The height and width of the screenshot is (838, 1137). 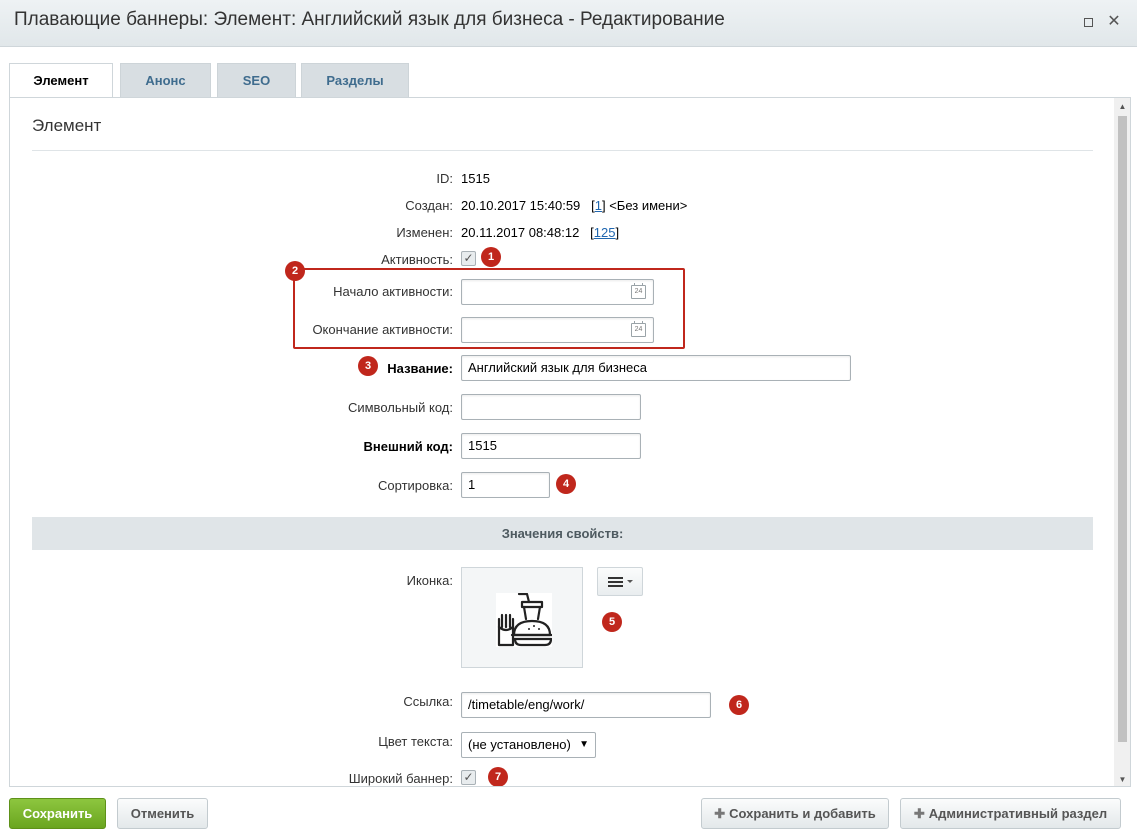 I want to click on tab-sections: Разделы, so click(x=355, y=80).